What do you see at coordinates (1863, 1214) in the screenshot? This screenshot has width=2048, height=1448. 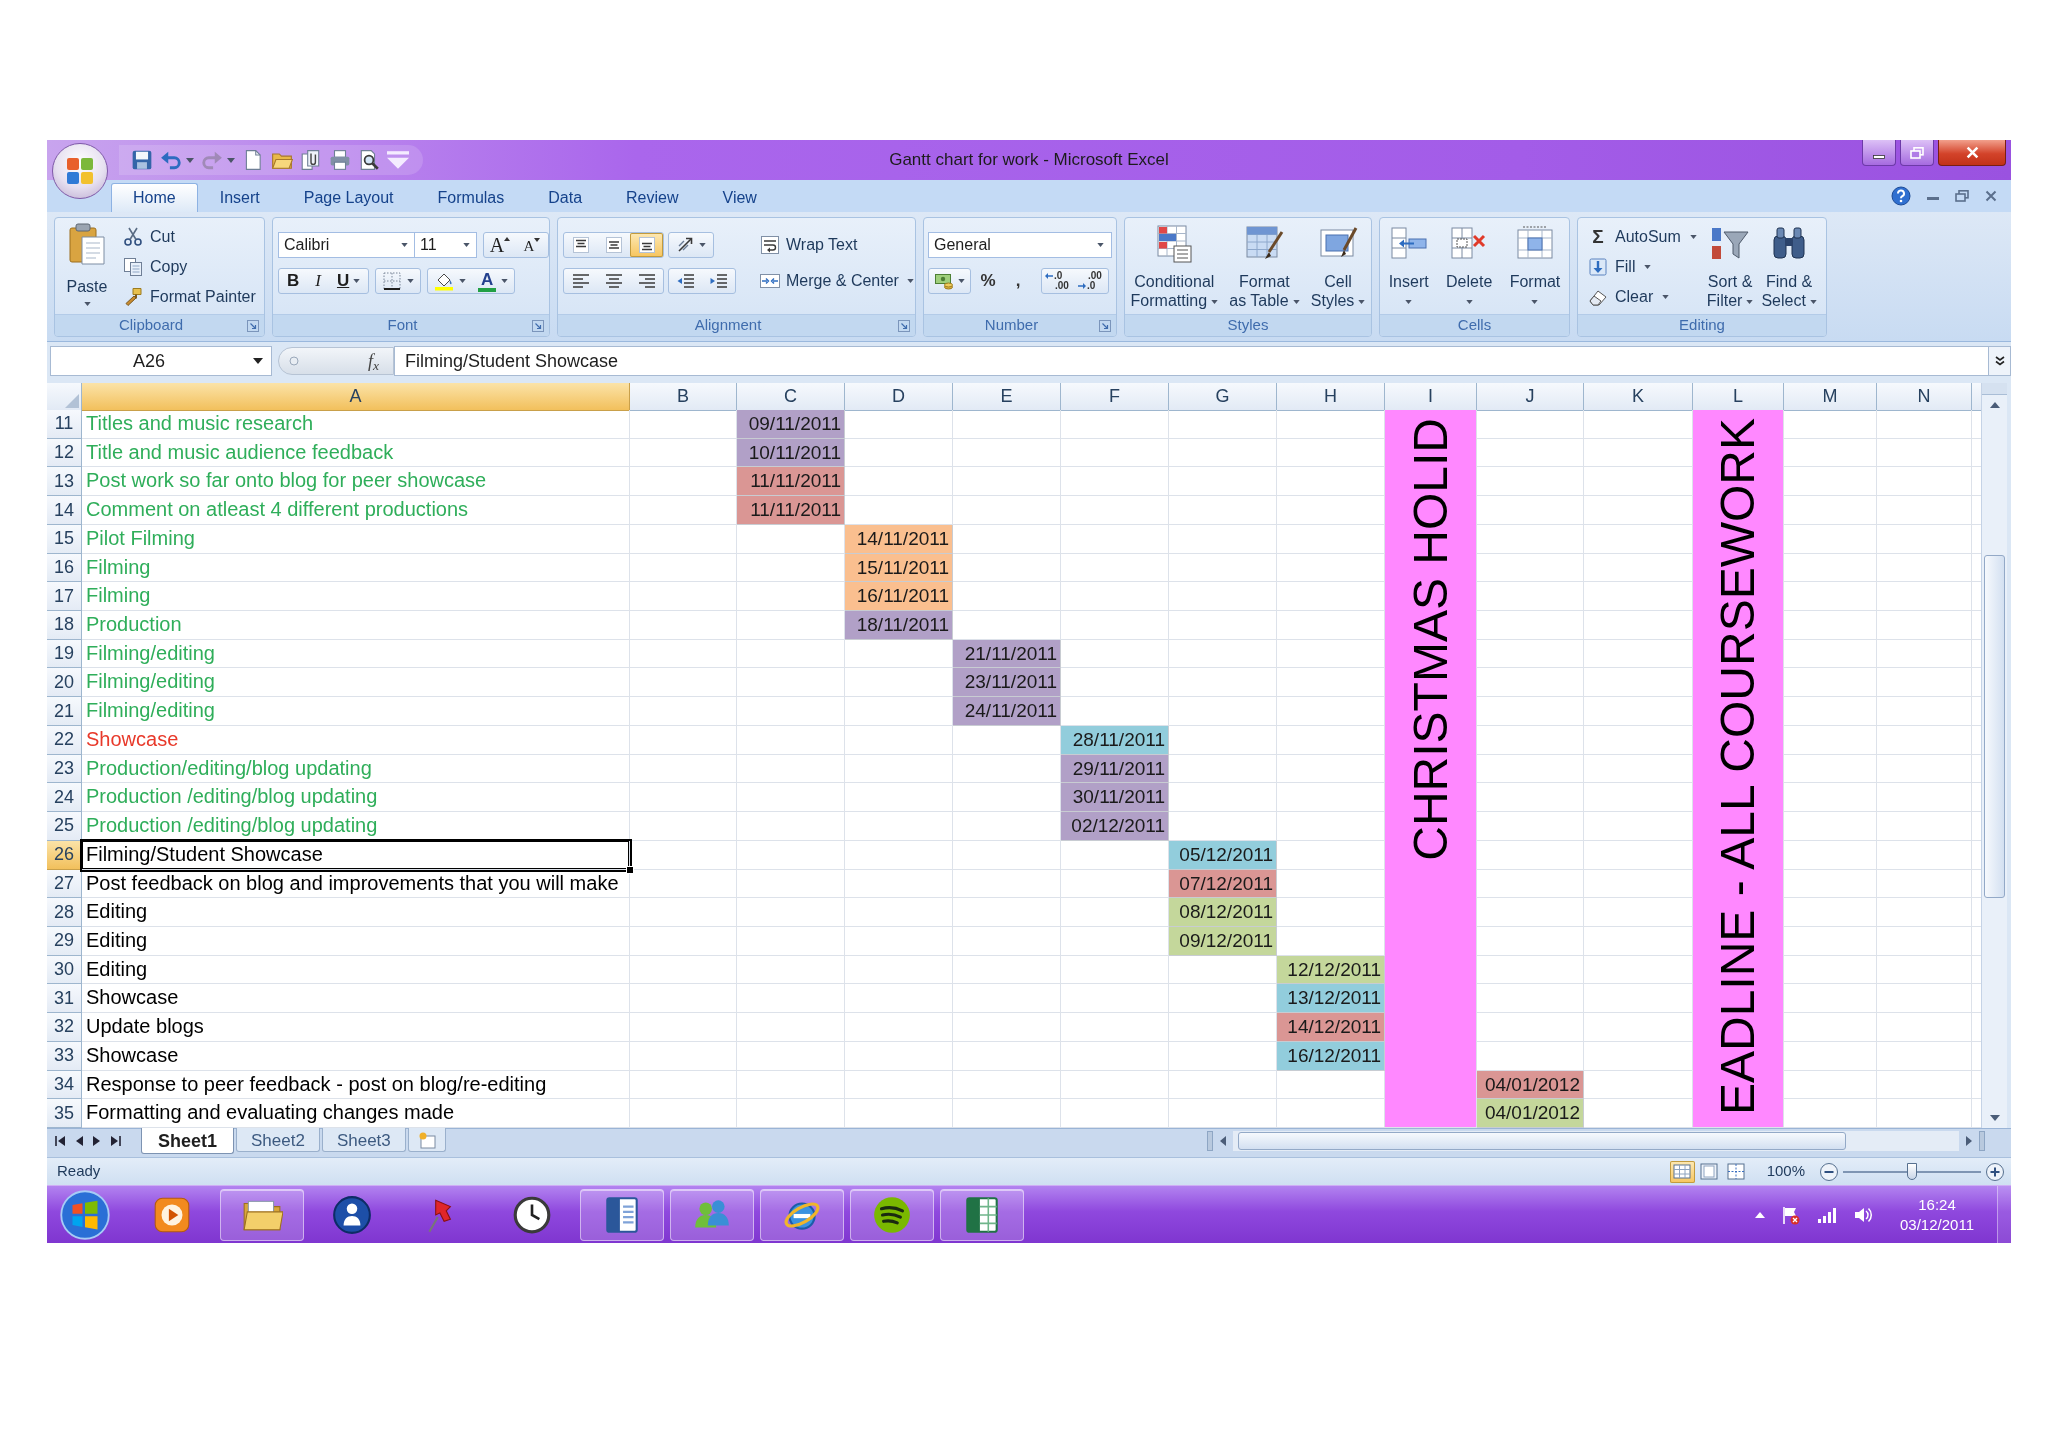 I see `speaker-icon` at bounding box center [1863, 1214].